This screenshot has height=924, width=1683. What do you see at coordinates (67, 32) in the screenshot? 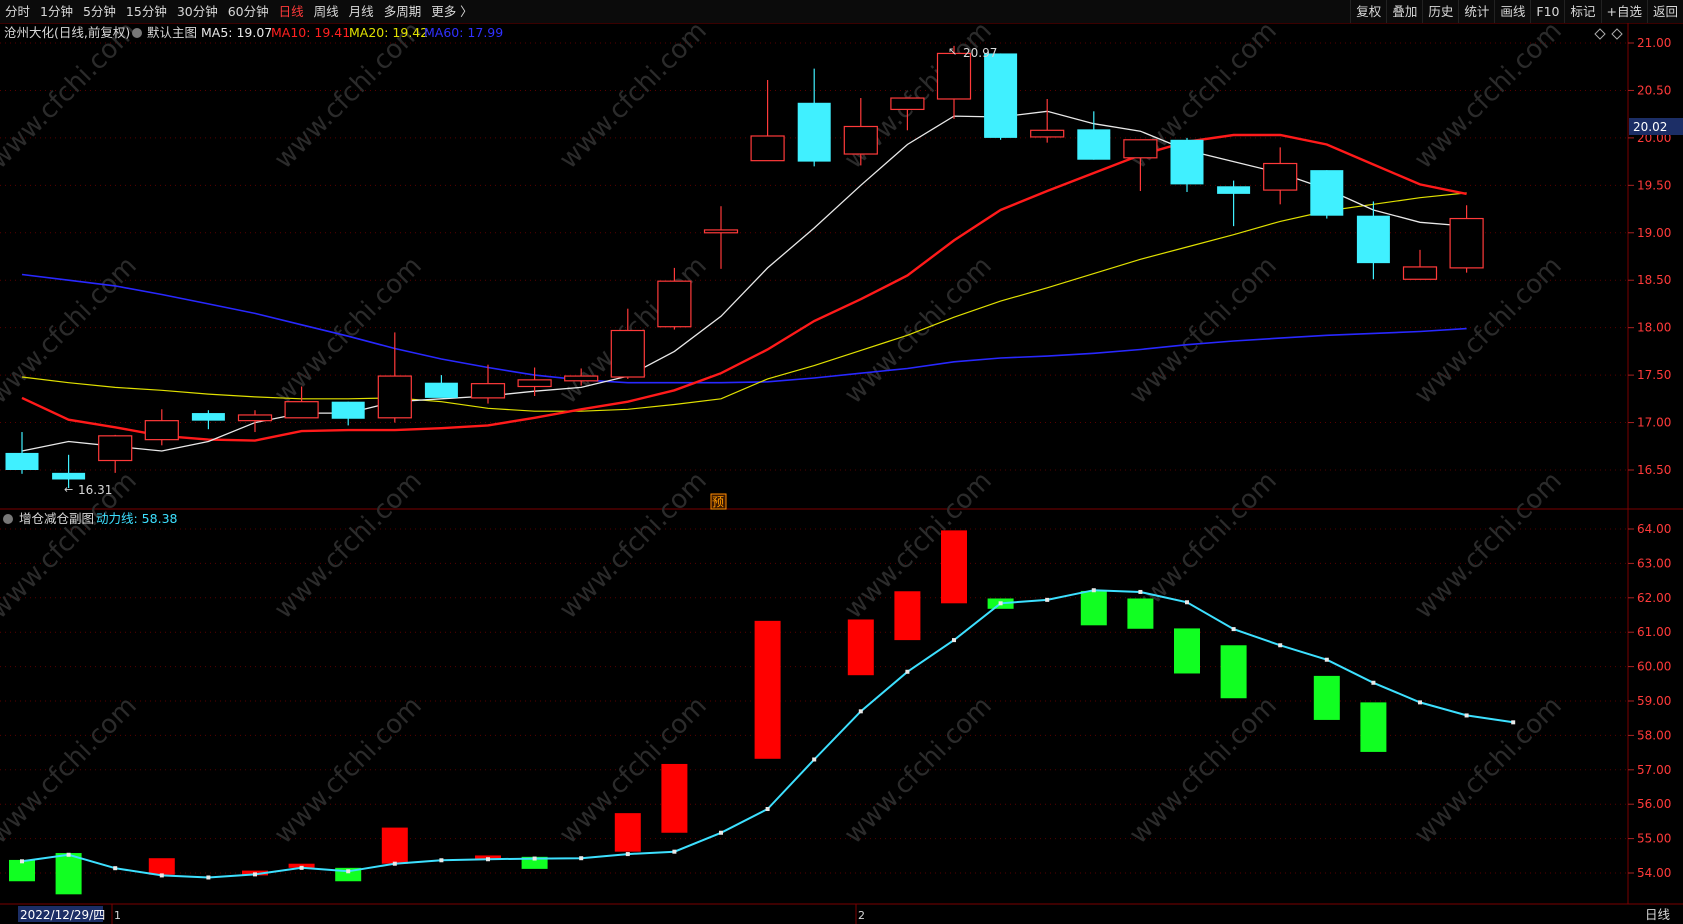
I see `stock-title: 沧州大化(日线,前复权)` at bounding box center [67, 32].